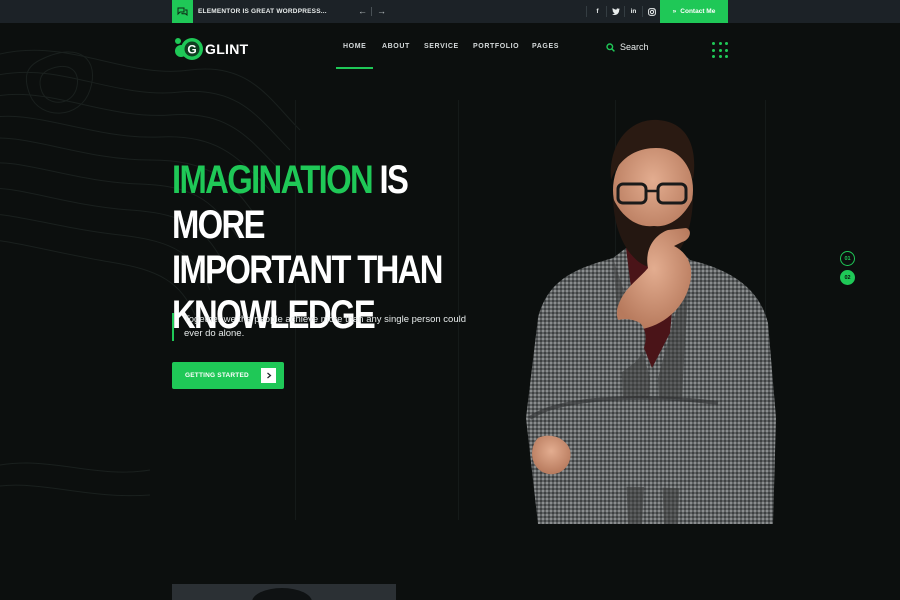  I want to click on quote-accent-bar, so click(173, 327).